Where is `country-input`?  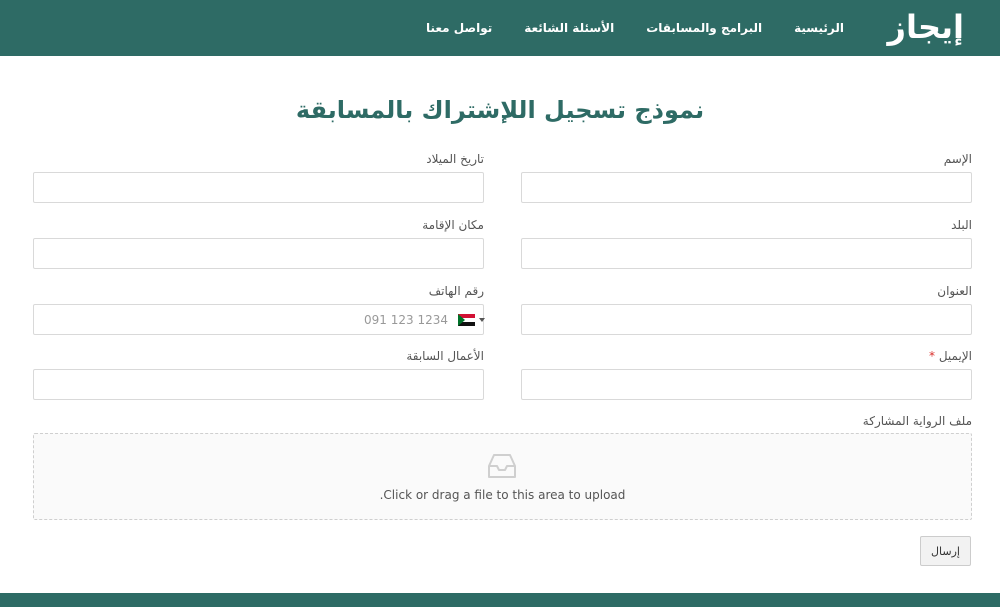
country-input is located at coordinates (746, 253).